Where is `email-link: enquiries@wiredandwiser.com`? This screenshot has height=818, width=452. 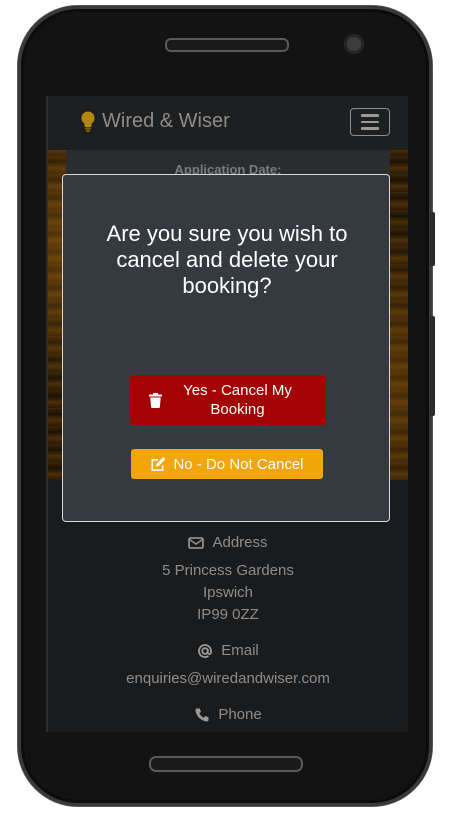
email-link: enquiries@wiredandwiser.com is located at coordinates (228, 678).